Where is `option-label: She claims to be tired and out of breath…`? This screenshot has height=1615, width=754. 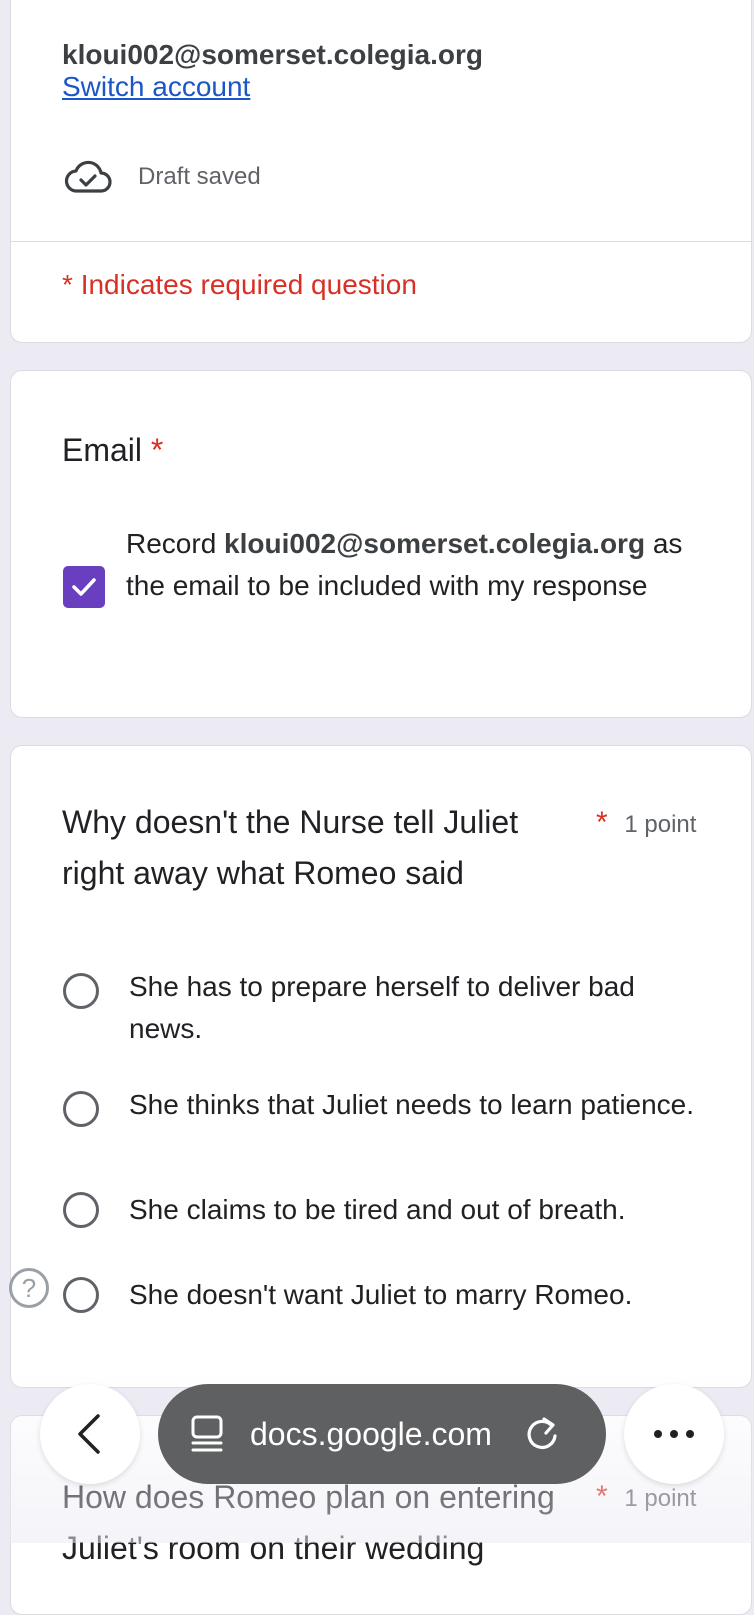
option-label: She claims to be tired and out of breath… is located at coordinates (377, 1209).